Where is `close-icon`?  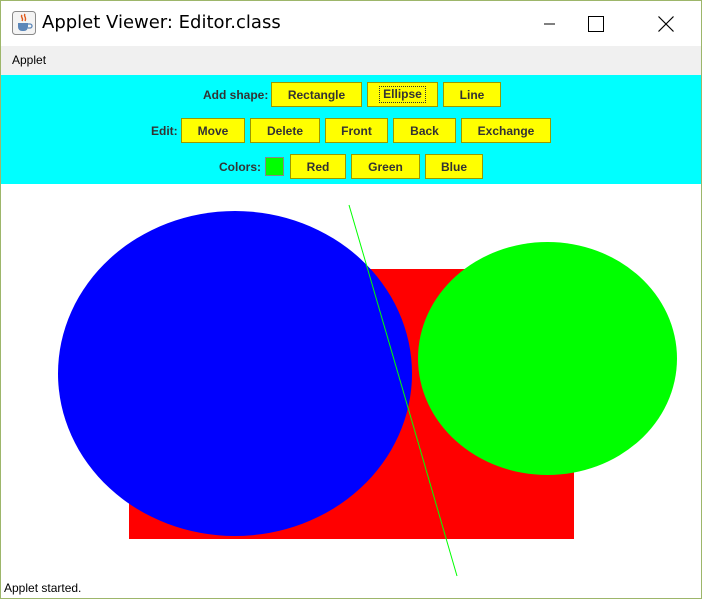 close-icon is located at coordinates (666, 23).